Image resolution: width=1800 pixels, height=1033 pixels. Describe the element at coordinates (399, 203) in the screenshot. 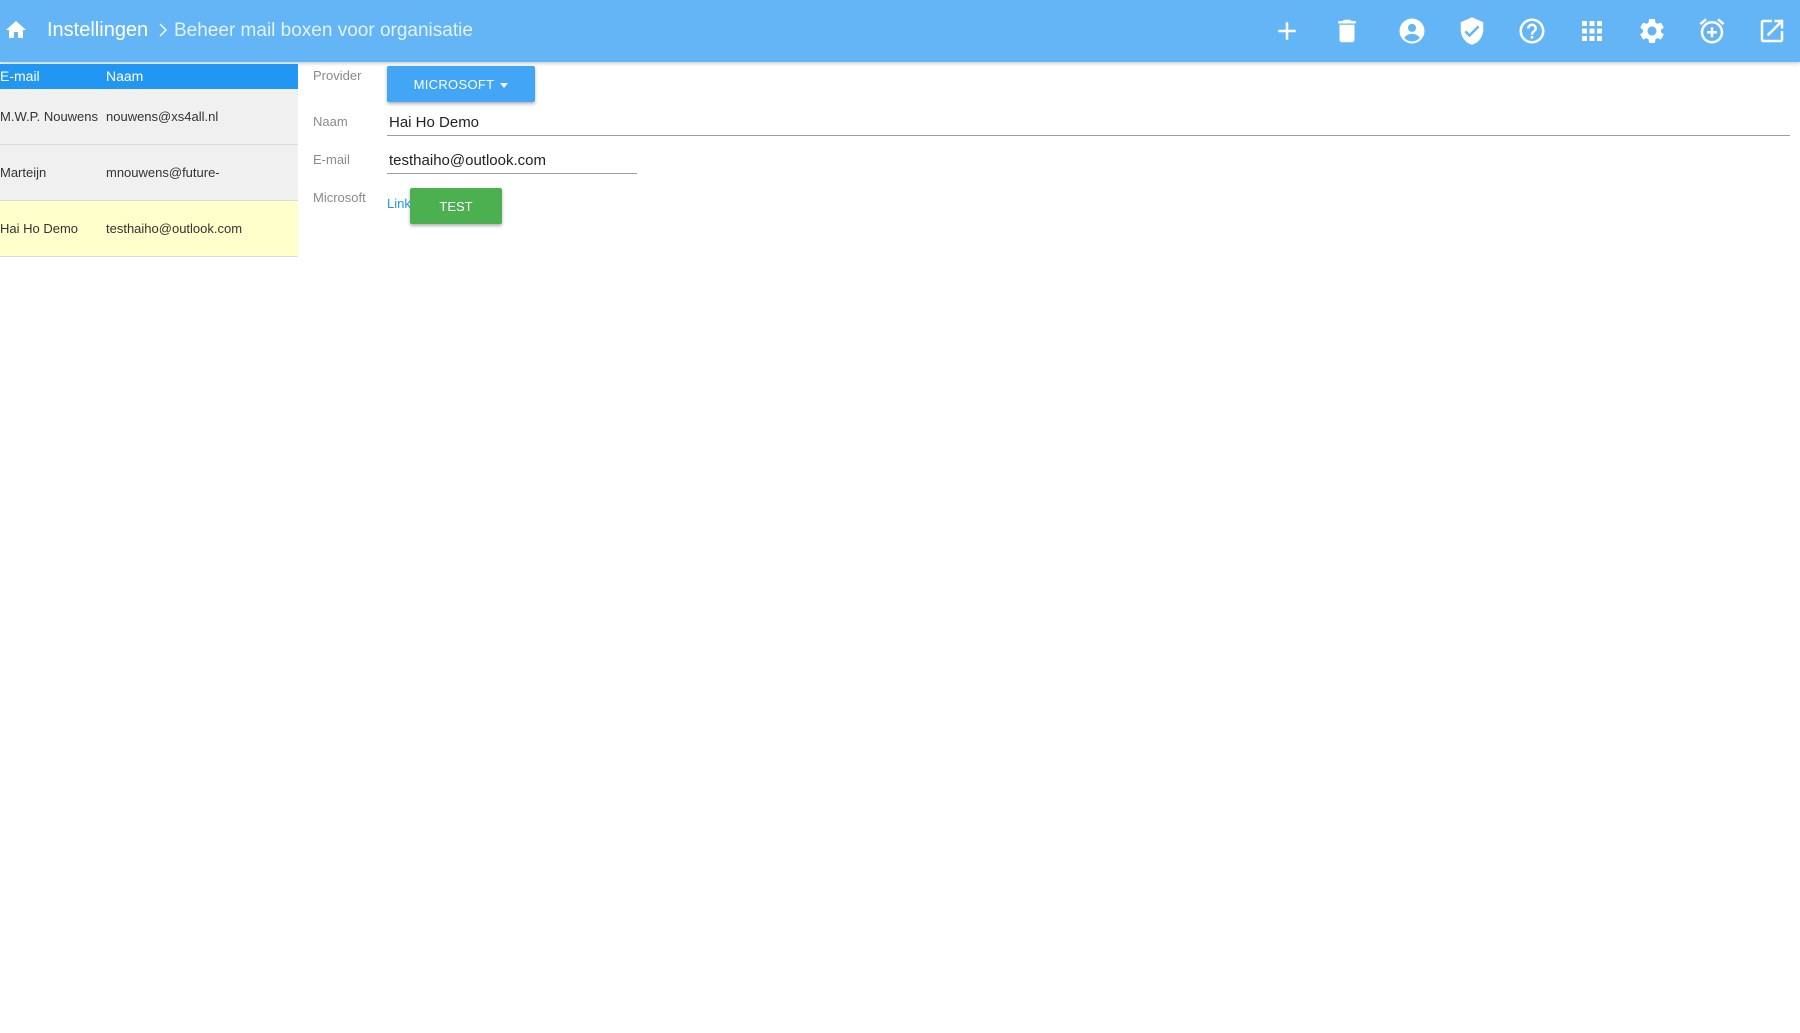

I see `microsoft-link: Link` at that location.